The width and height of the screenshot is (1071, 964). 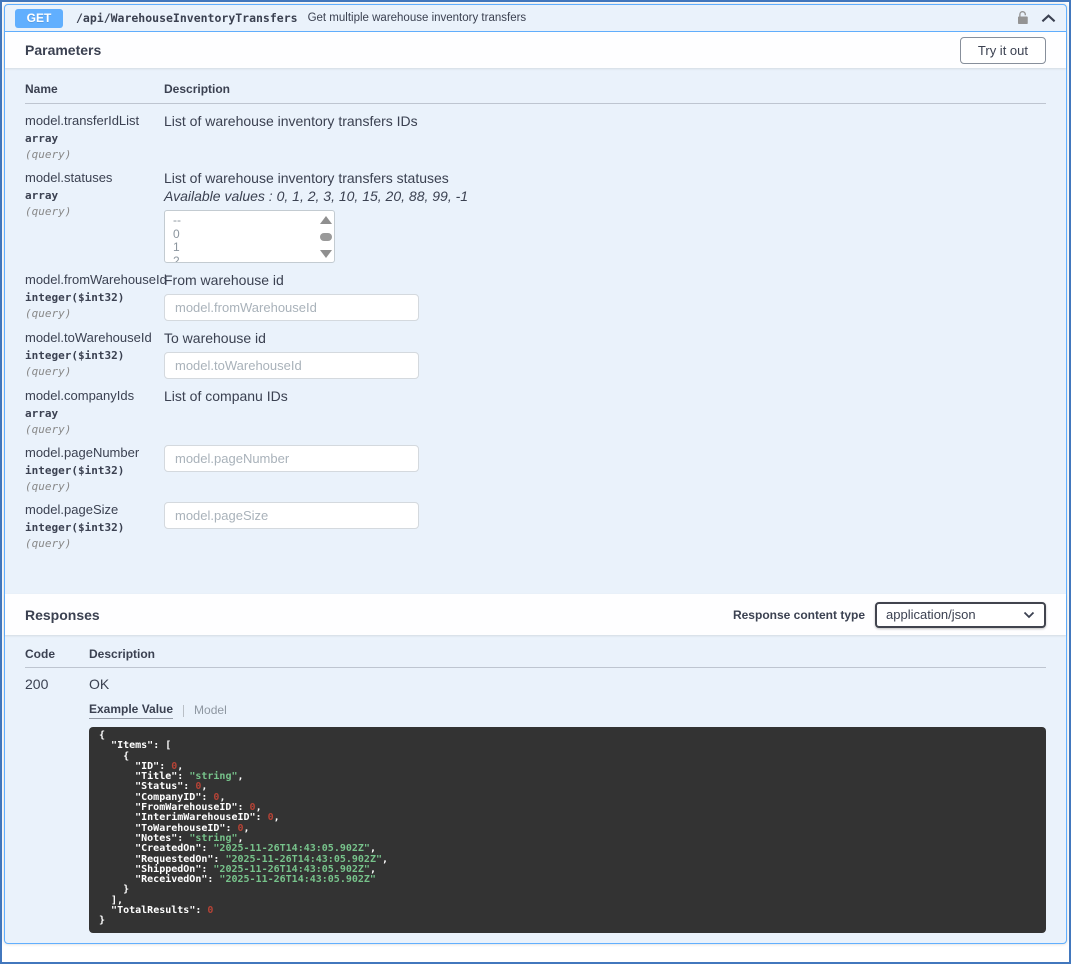 I want to click on responses-title: Responses, so click(x=62, y=614).